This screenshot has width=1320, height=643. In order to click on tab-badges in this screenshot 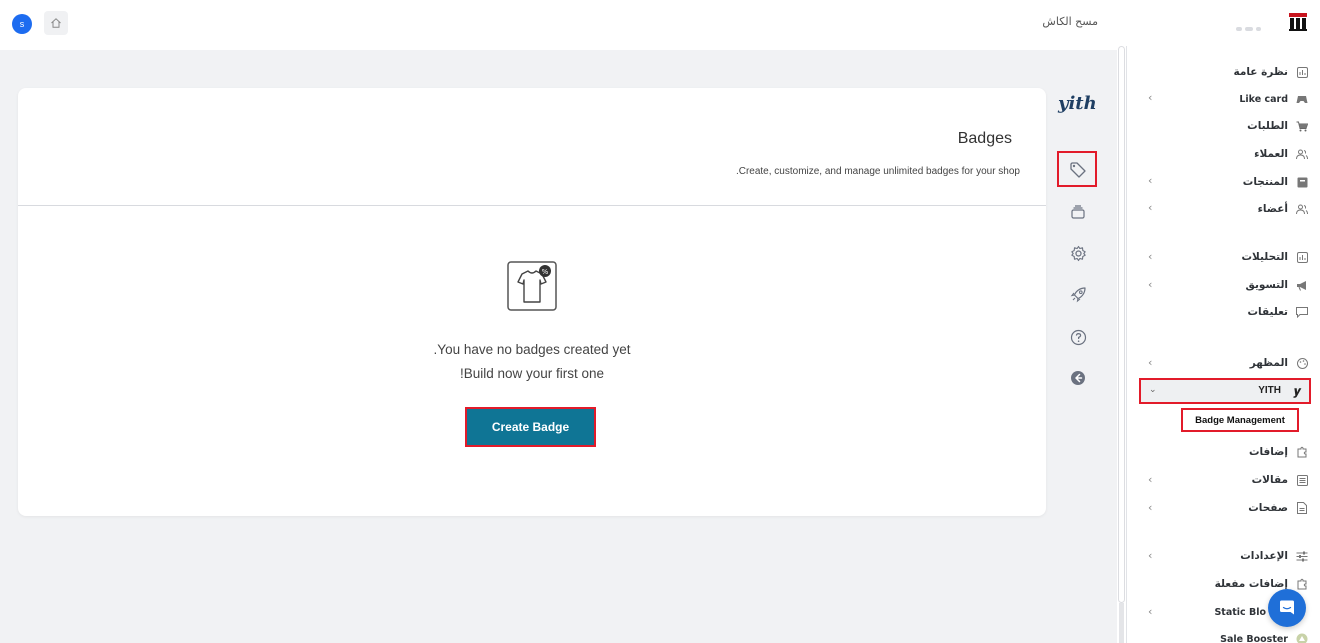, I will do `click(1078, 170)`.